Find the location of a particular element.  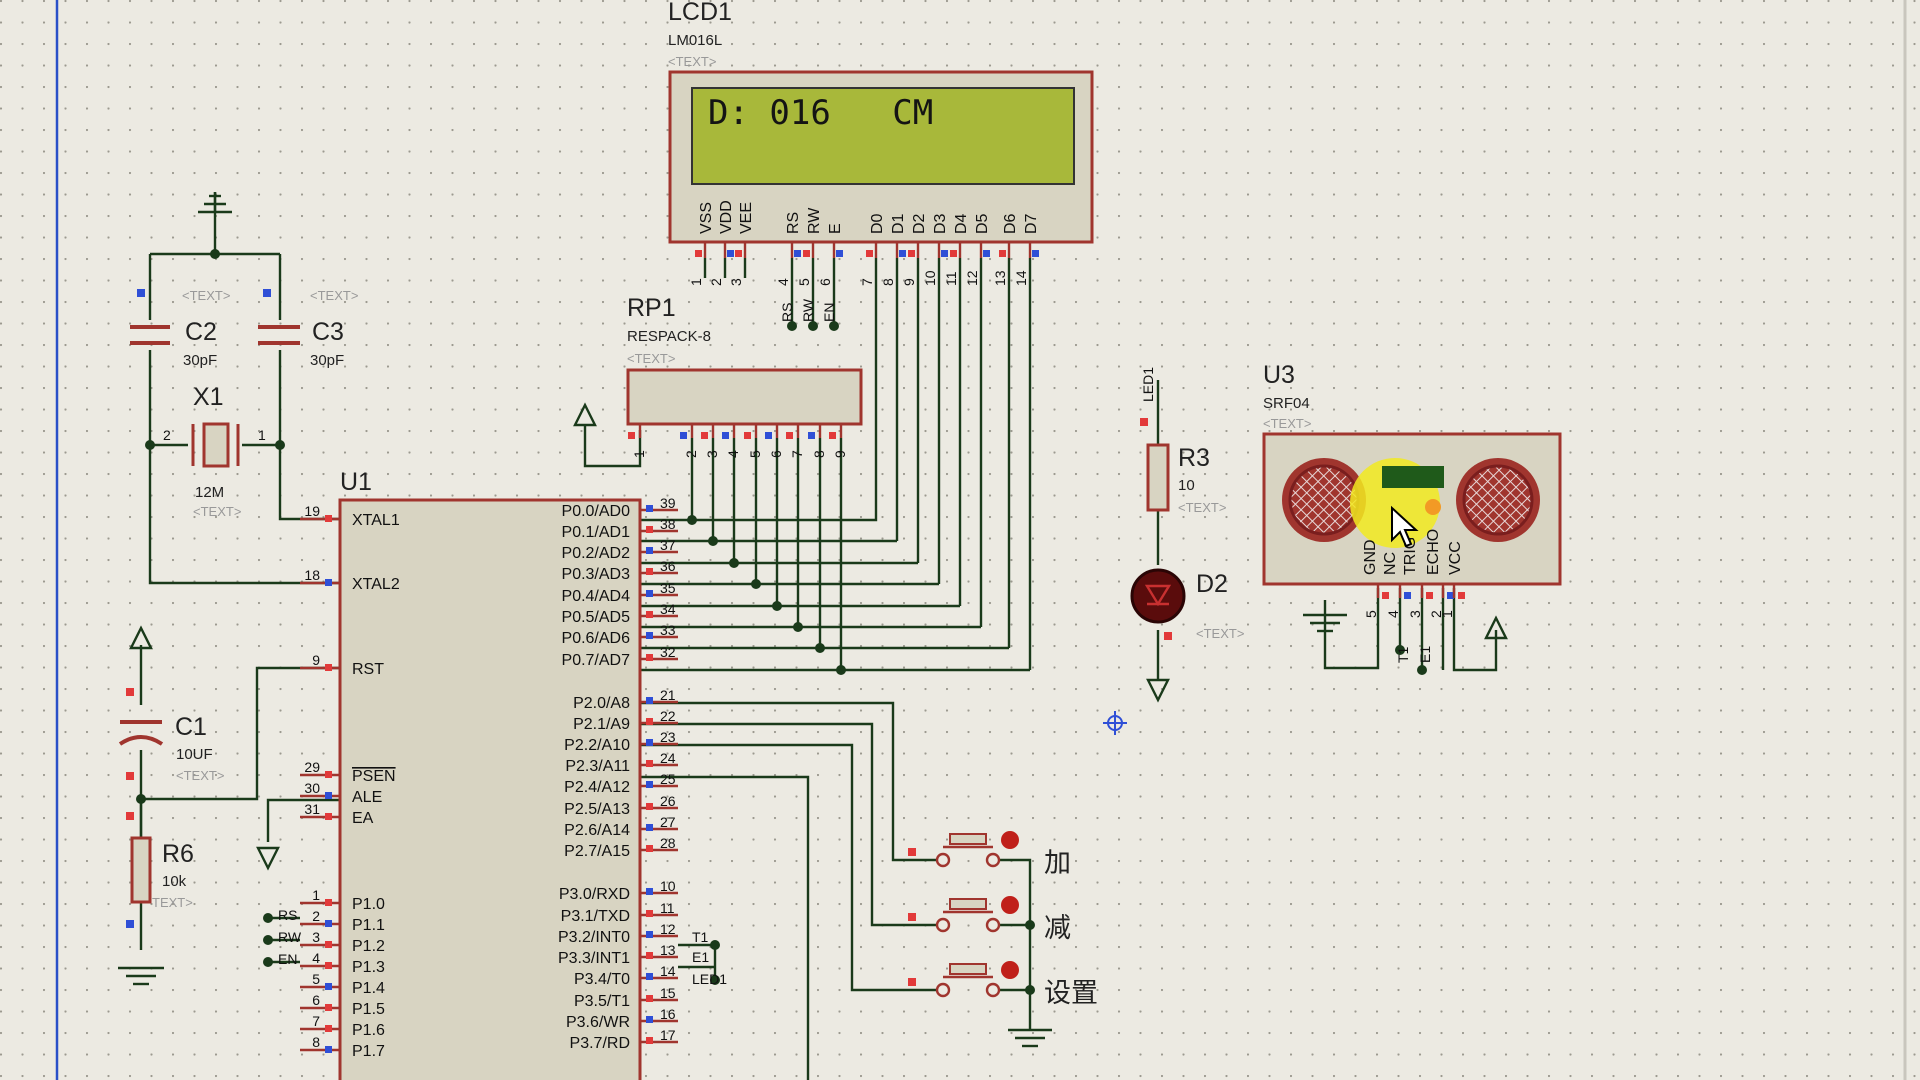

lcd-pin-label: D2 is located at coordinates (919, 223).